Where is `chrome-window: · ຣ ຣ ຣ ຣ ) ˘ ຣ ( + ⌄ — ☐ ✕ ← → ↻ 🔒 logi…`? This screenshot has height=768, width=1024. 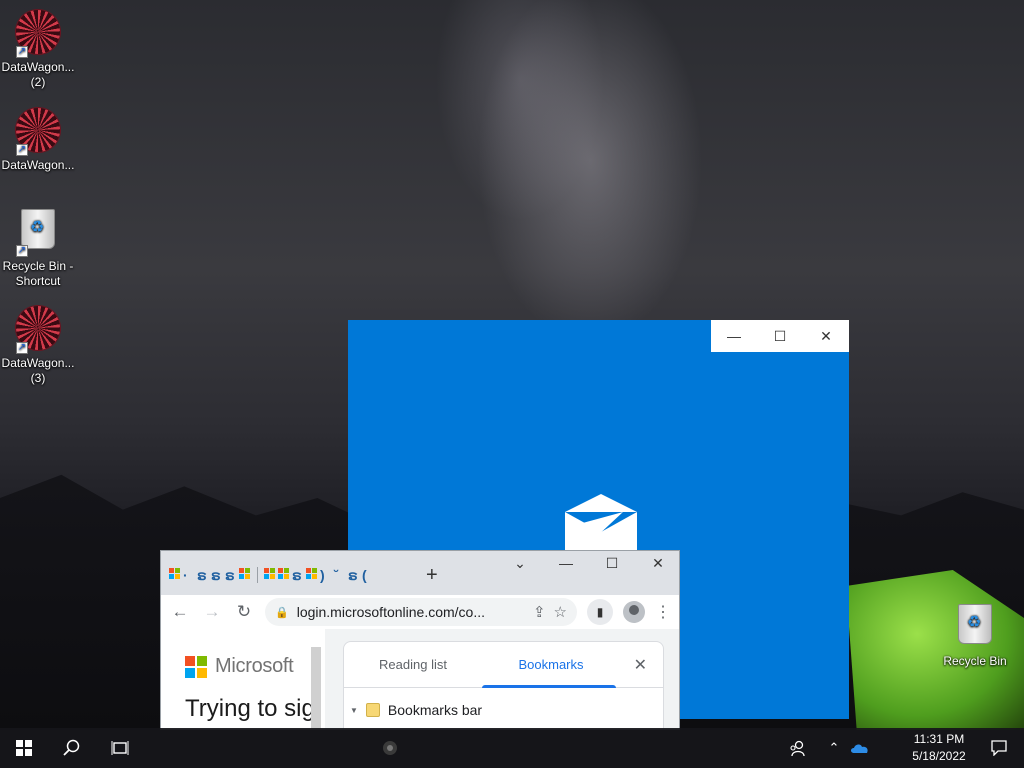
chrome-window: · ຣ ຣ ຣ ຣ ) ˘ ຣ ( + ⌄ — ☐ ✕ ← → ↻ 🔒 logi… is located at coordinates (420, 640).